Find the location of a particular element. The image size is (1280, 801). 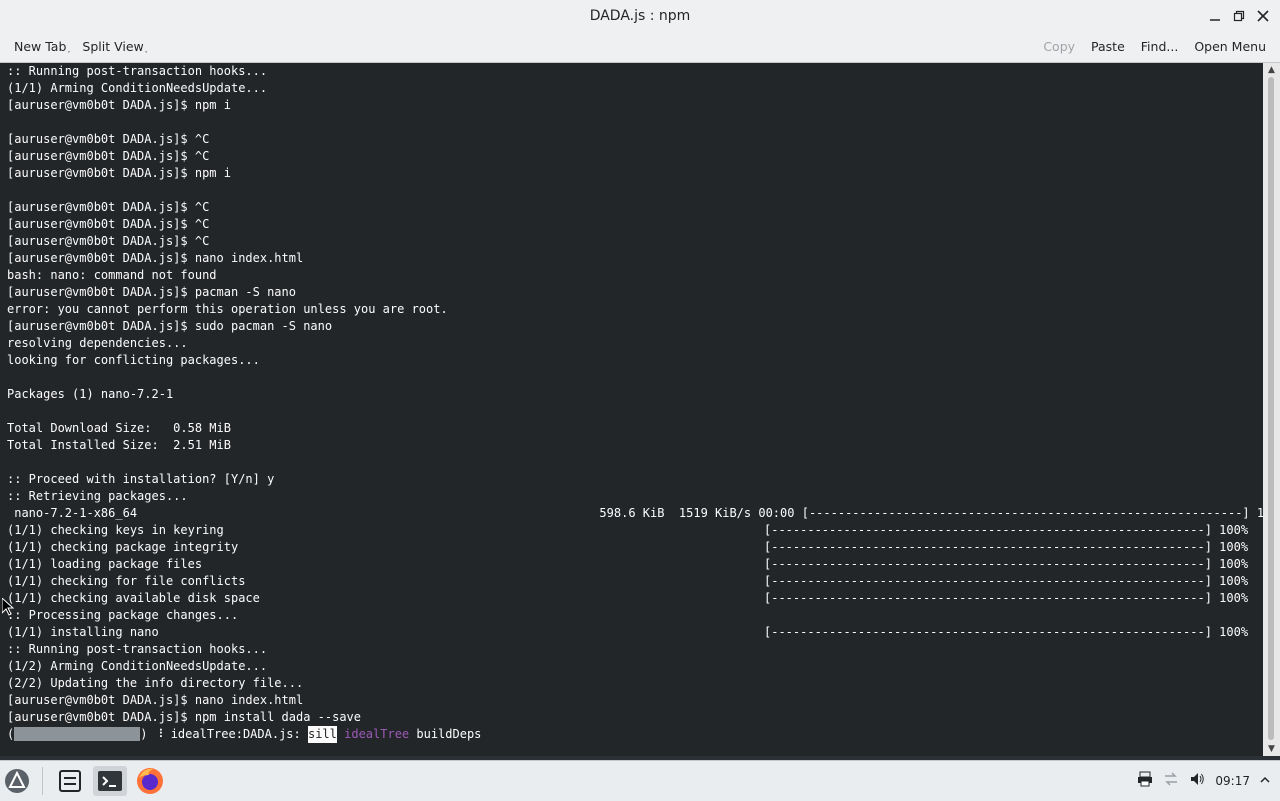

npm-progress-close: ) is located at coordinates (147, 734).